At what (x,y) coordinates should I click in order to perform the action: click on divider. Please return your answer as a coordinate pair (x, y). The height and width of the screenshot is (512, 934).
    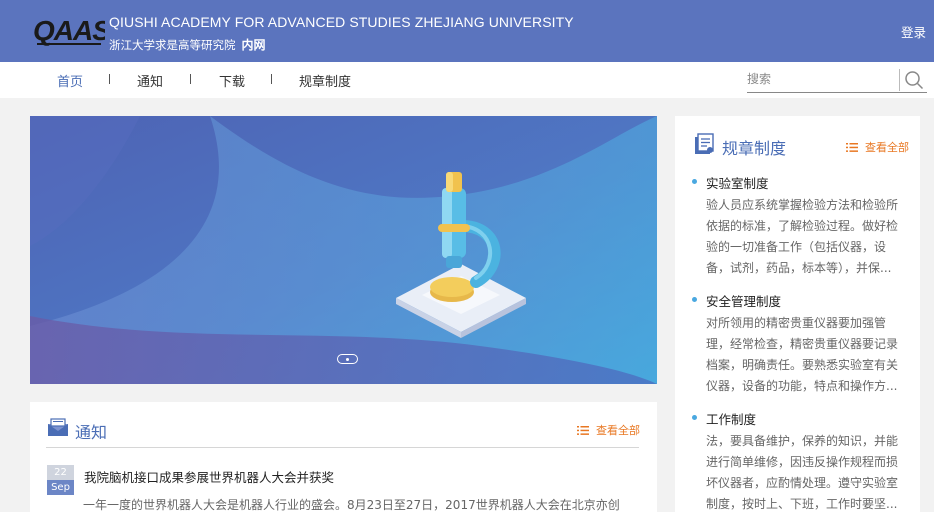
    Looking at the image, I should click on (342, 447).